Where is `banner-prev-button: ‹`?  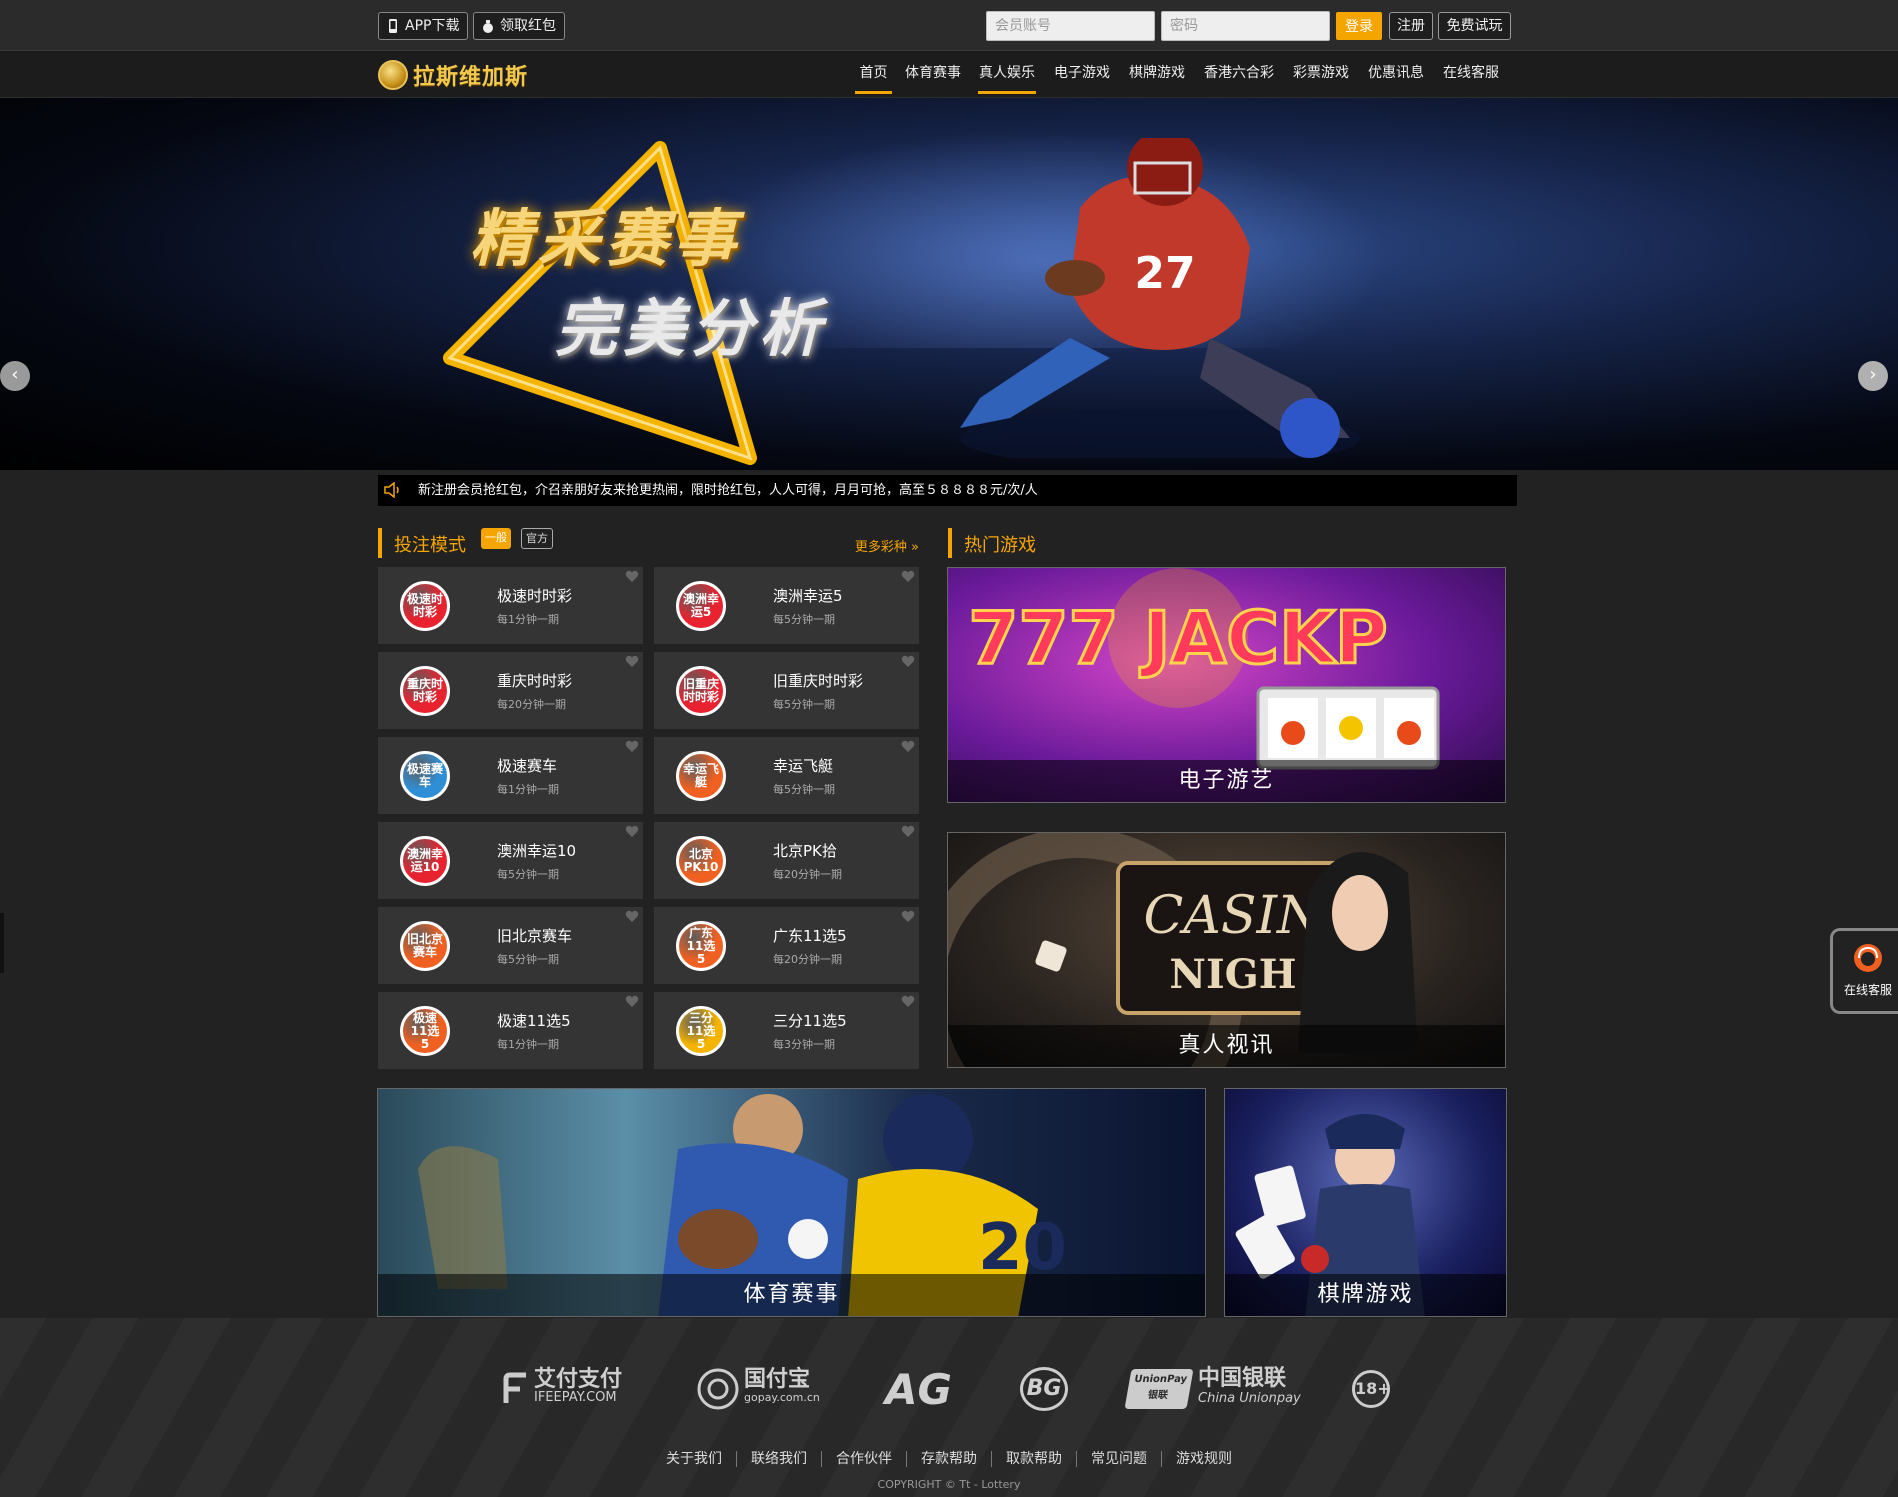
banner-prev-button: ‹ is located at coordinates (15, 376).